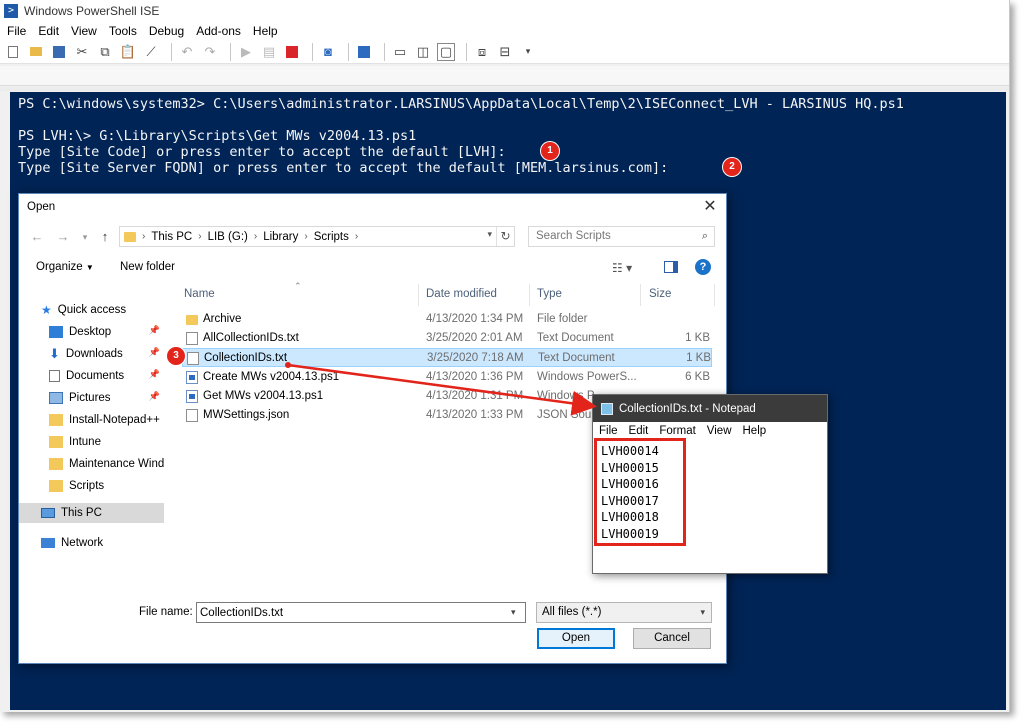  I want to click on toolbar-overflow-icon: ▾, so click(528, 52).